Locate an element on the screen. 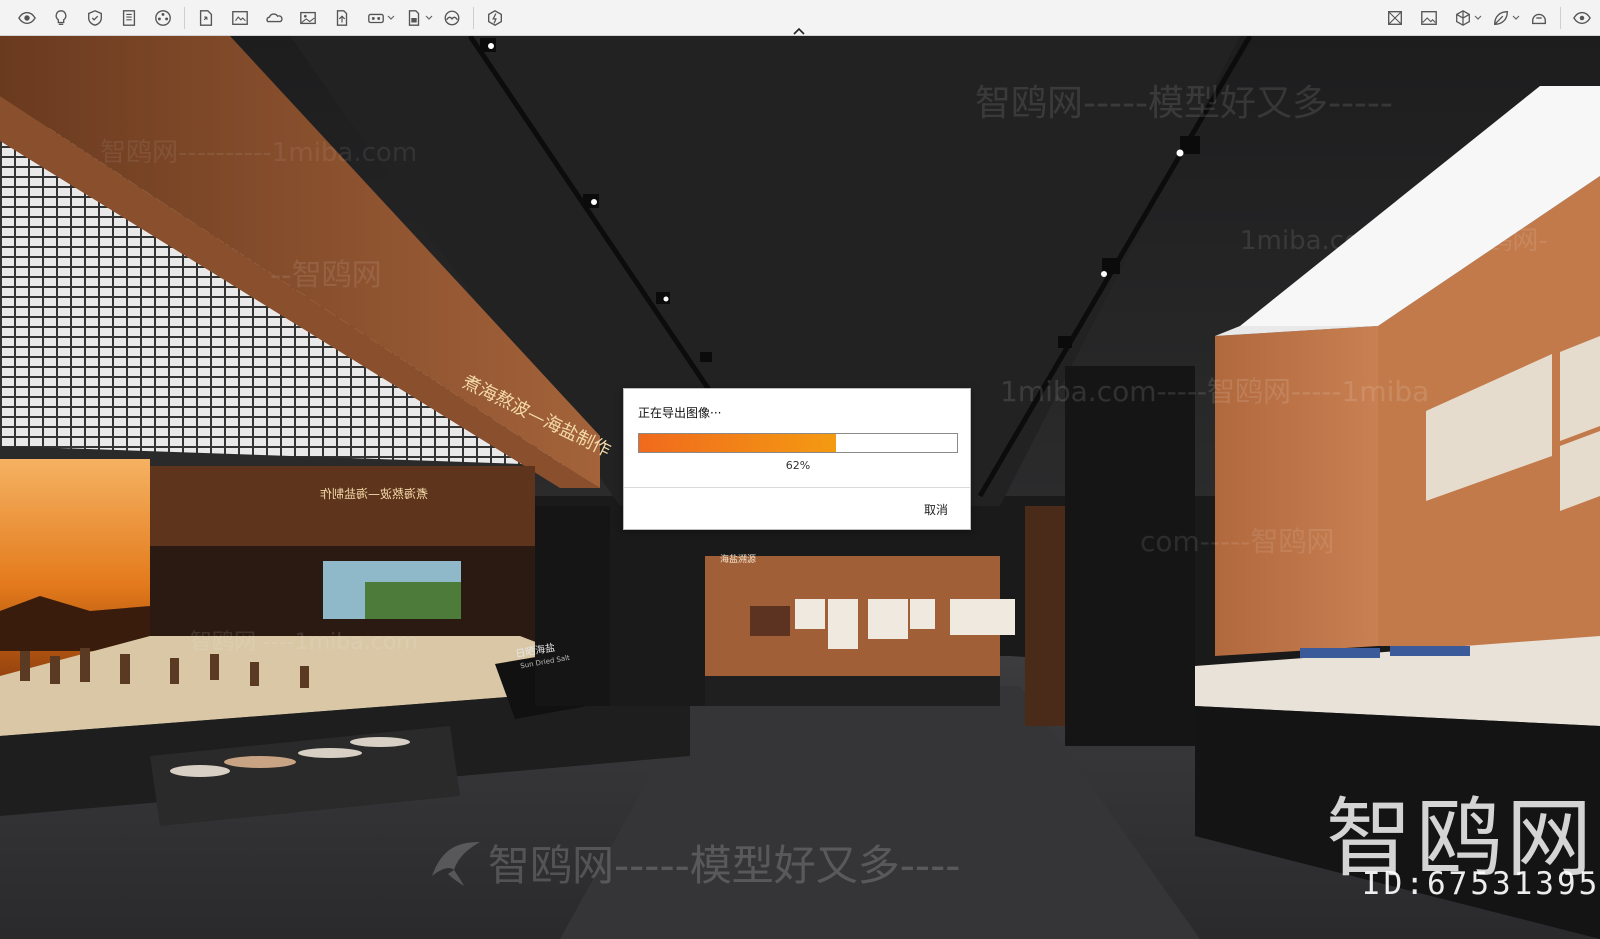 Image resolution: width=1600 pixels, height=939 pixels. eye-icon is located at coordinates (27, 18).